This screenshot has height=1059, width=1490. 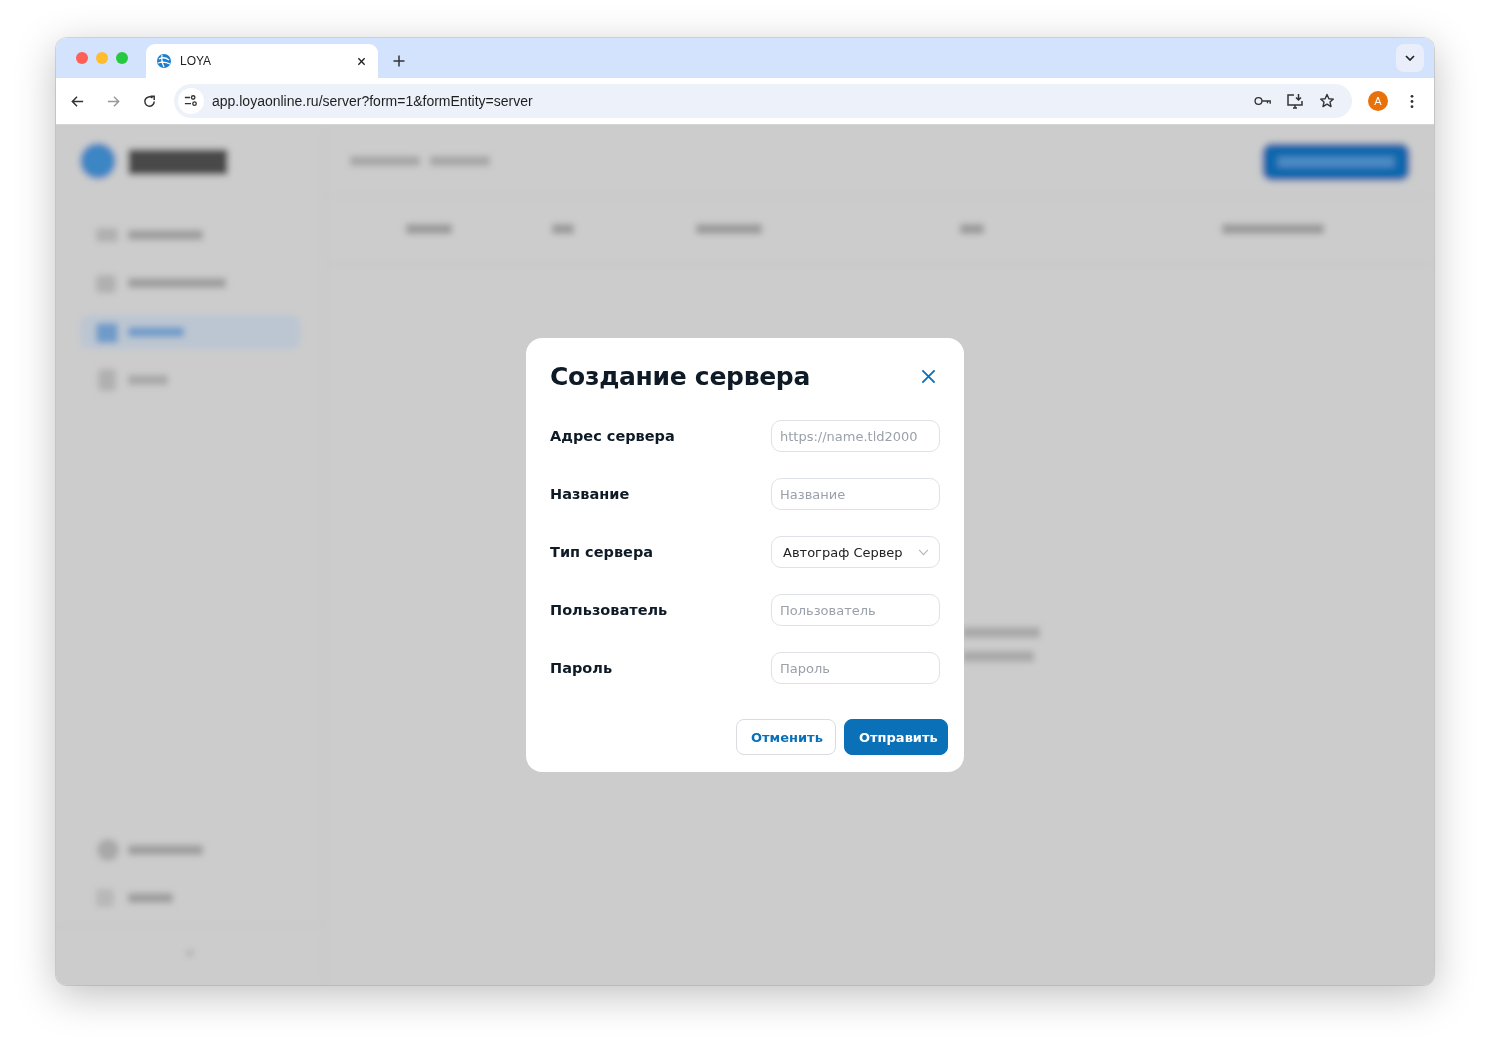 What do you see at coordinates (590, 494) in the screenshot?
I see `field-label: Название` at bounding box center [590, 494].